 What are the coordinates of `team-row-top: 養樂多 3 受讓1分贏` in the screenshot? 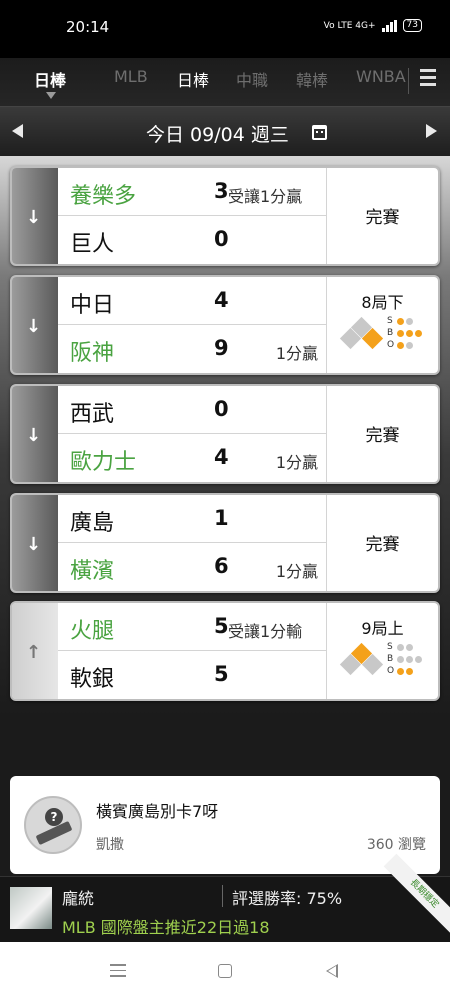 It's located at (192, 192).